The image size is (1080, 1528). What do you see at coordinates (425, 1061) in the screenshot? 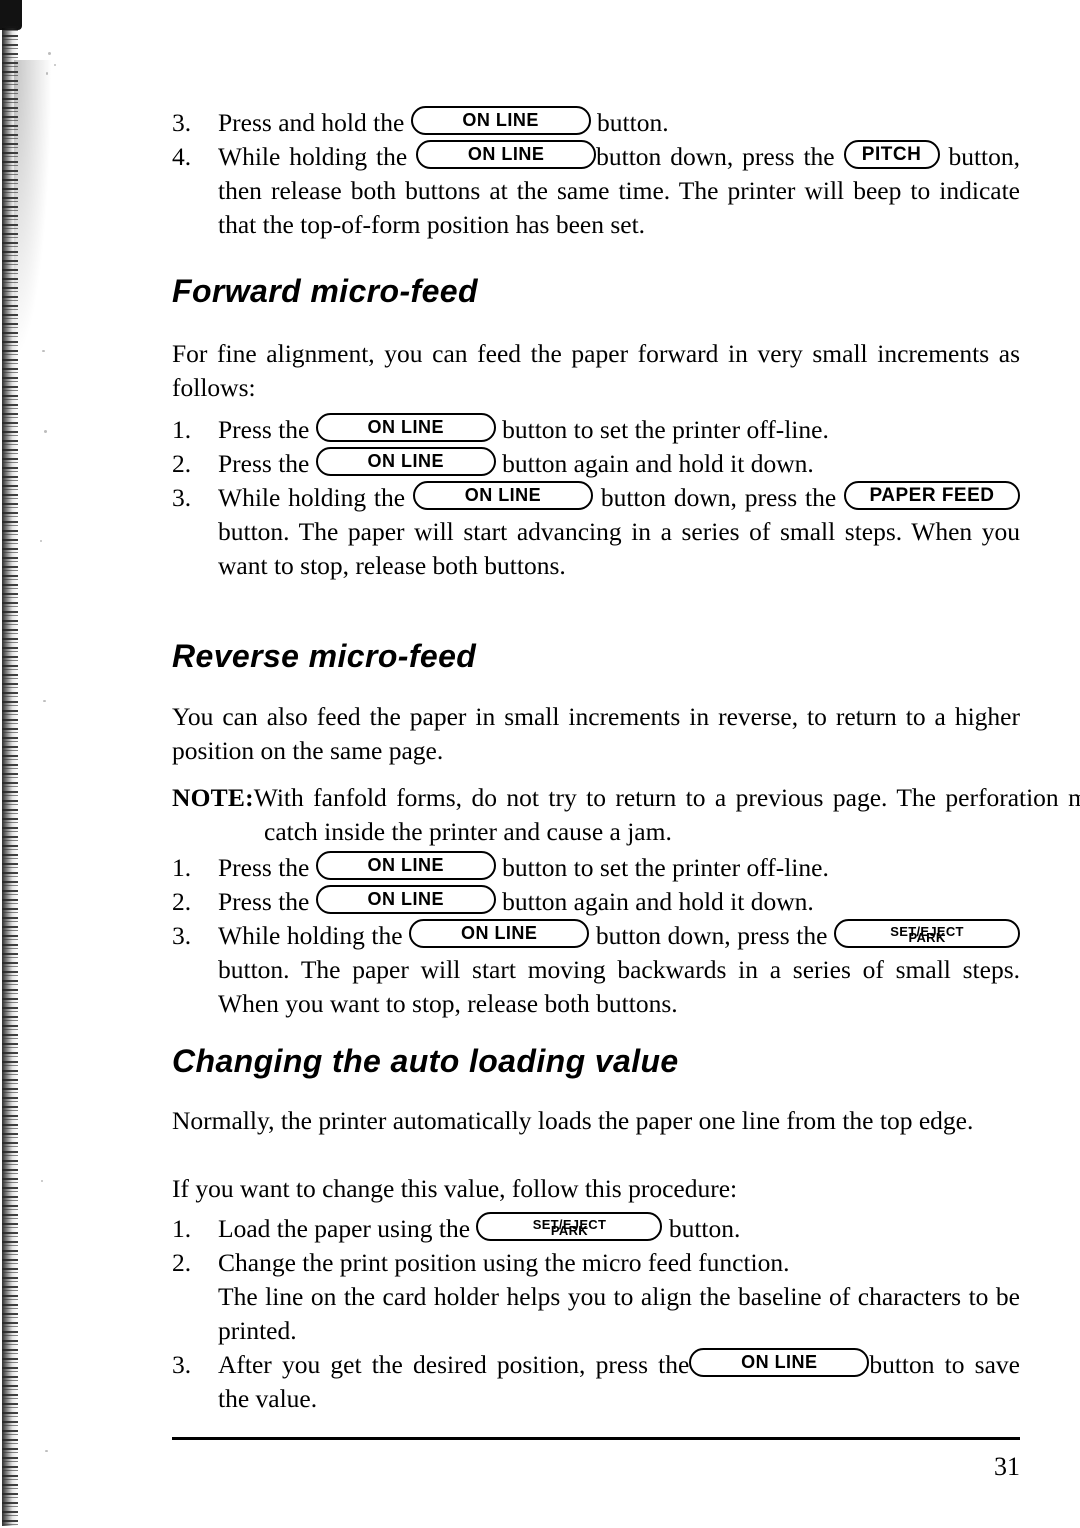
I see `heading-changing-auto-loading-value: Changing the auto loading value` at bounding box center [425, 1061].